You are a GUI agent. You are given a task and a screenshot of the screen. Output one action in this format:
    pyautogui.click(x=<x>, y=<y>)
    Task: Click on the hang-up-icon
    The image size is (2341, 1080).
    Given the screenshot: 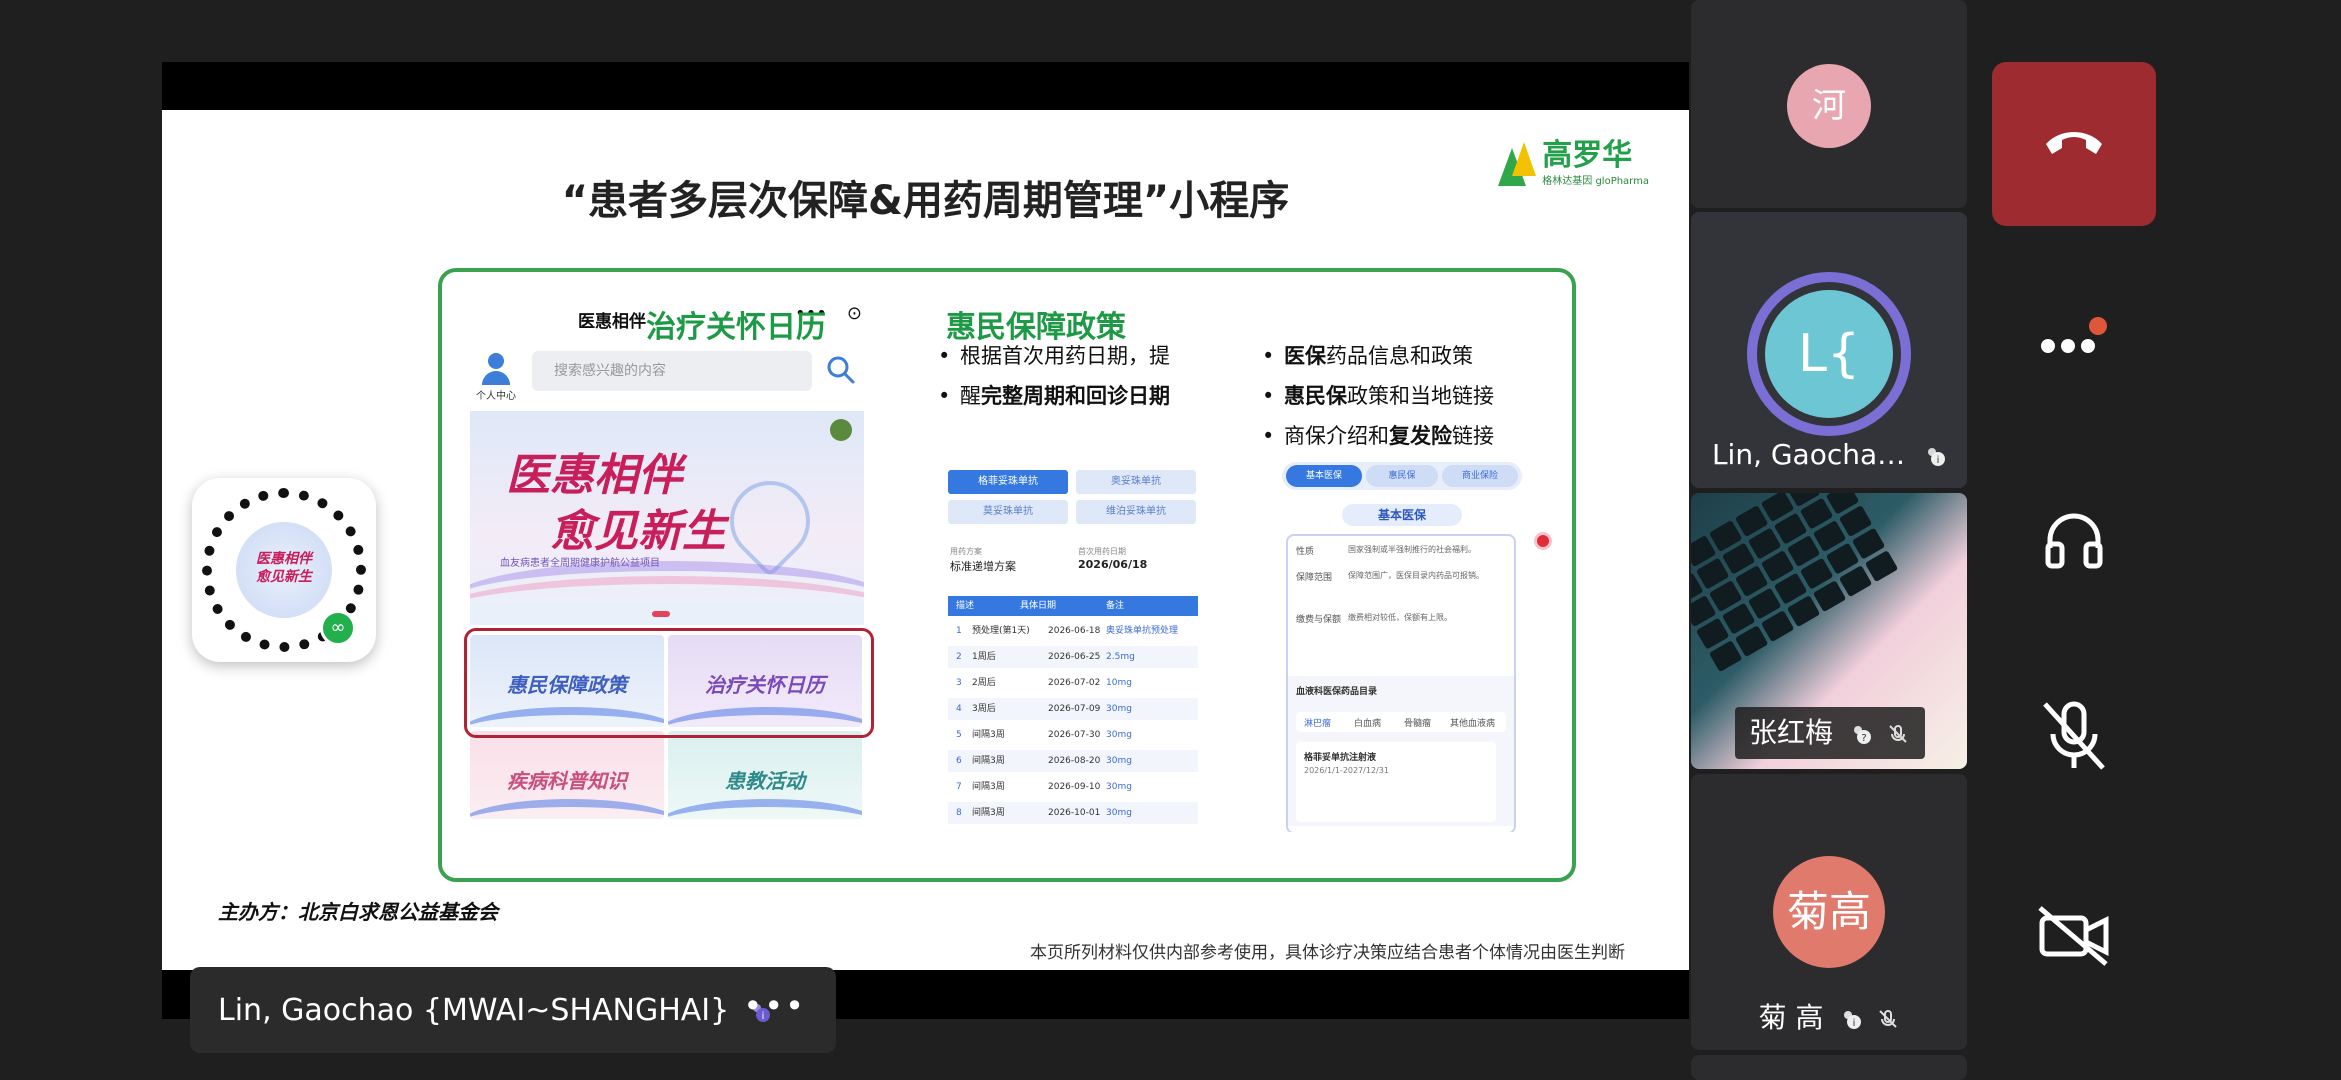 What is the action you would take?
    pyautogui.click(x=2074, y=143)
    